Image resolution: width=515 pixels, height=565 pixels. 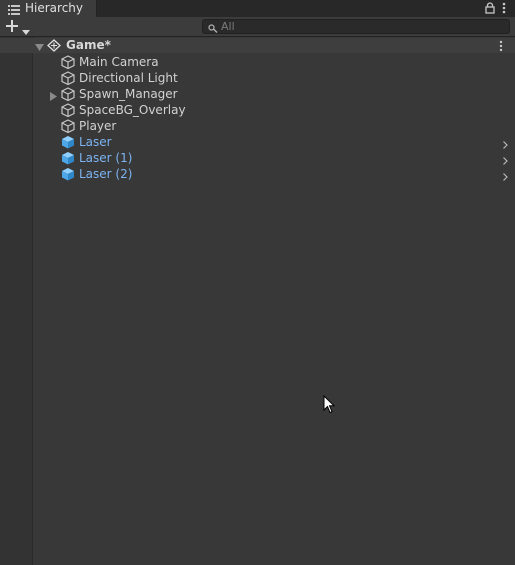 What do you see at coordinates (257, 174) in the screenshot?
I see `hierarchy-item-laser-2: Laser (2)` at bounding box center [257, 174].